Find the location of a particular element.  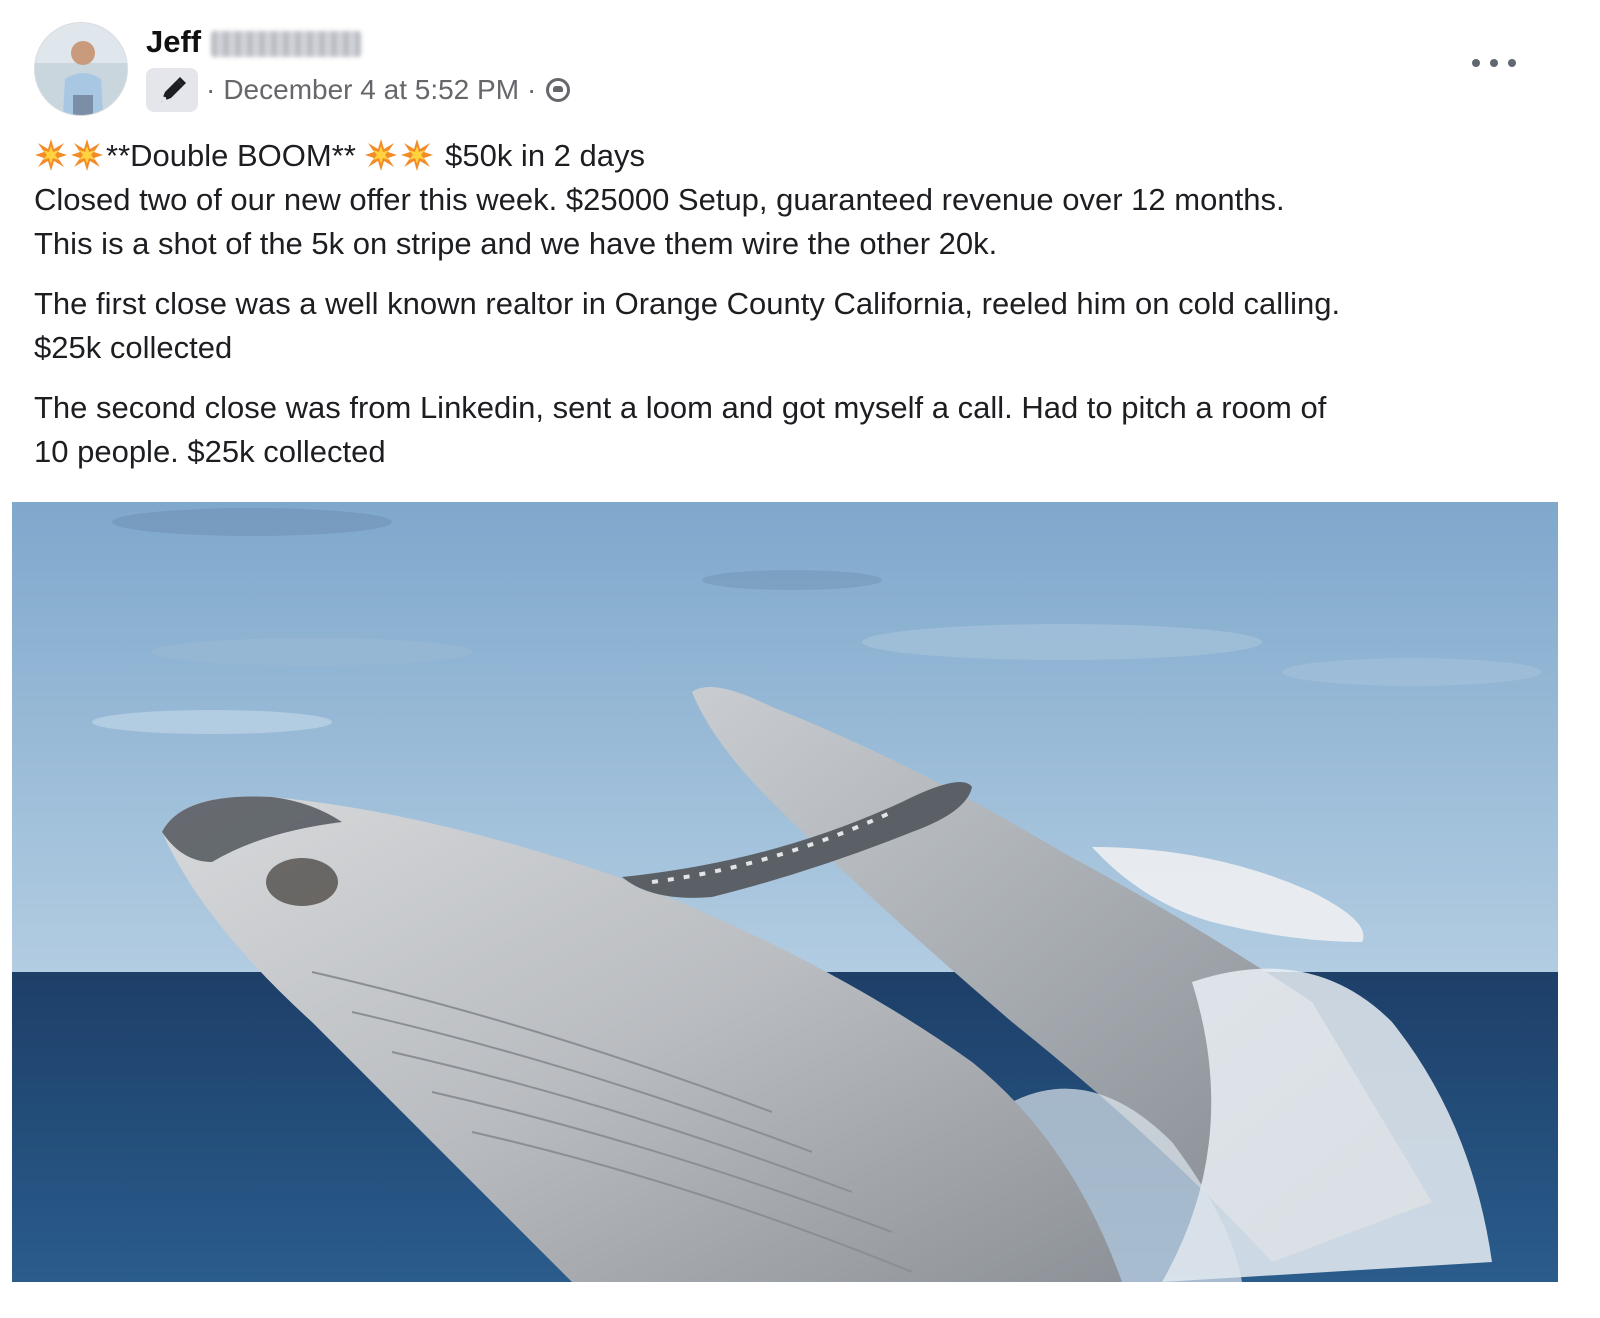

pen-icon is located at coordinates (172, 90).